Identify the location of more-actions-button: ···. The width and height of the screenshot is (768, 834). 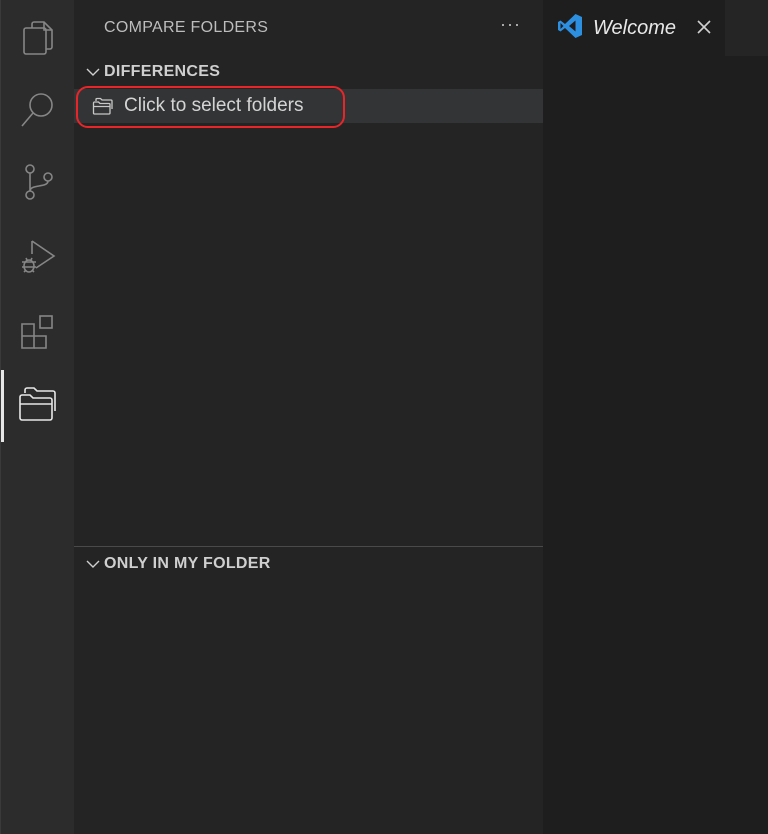
(510, 24).